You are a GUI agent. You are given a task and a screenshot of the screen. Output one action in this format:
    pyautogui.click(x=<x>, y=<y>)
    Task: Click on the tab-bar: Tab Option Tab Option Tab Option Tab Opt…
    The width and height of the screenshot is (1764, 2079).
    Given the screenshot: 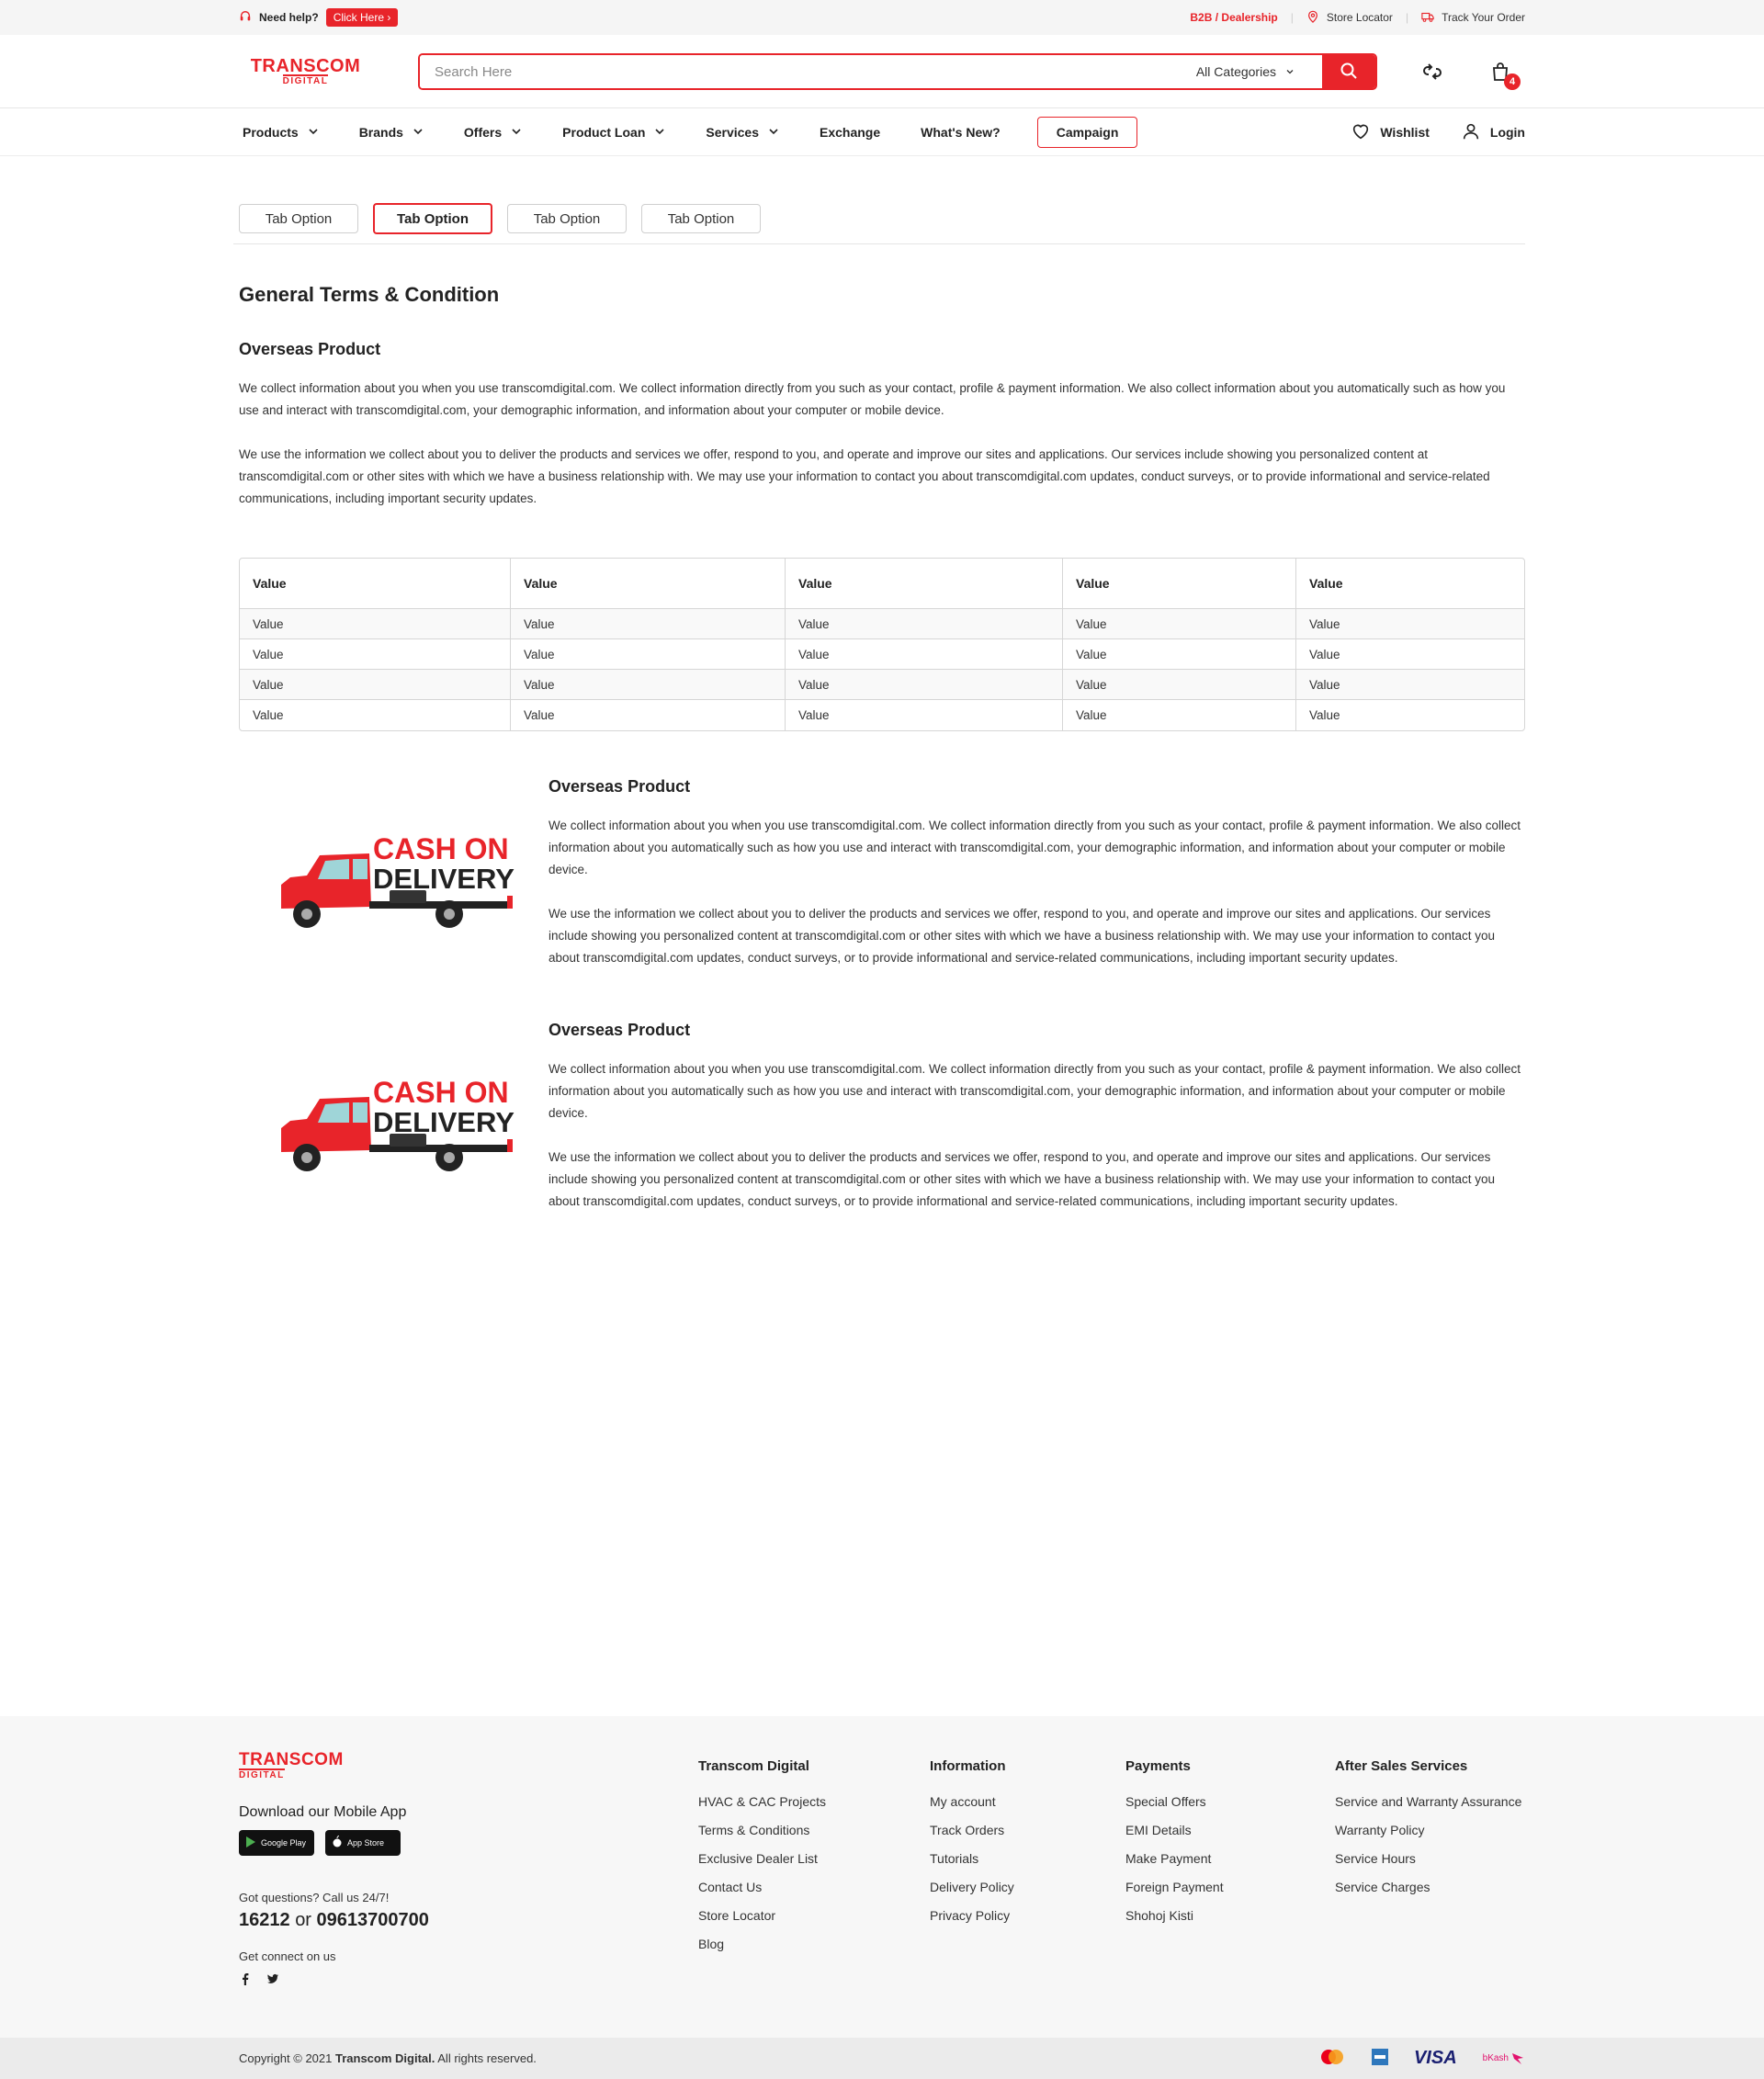 What is the action you would take?
    pyautogui.click(x=879, y=200)
    